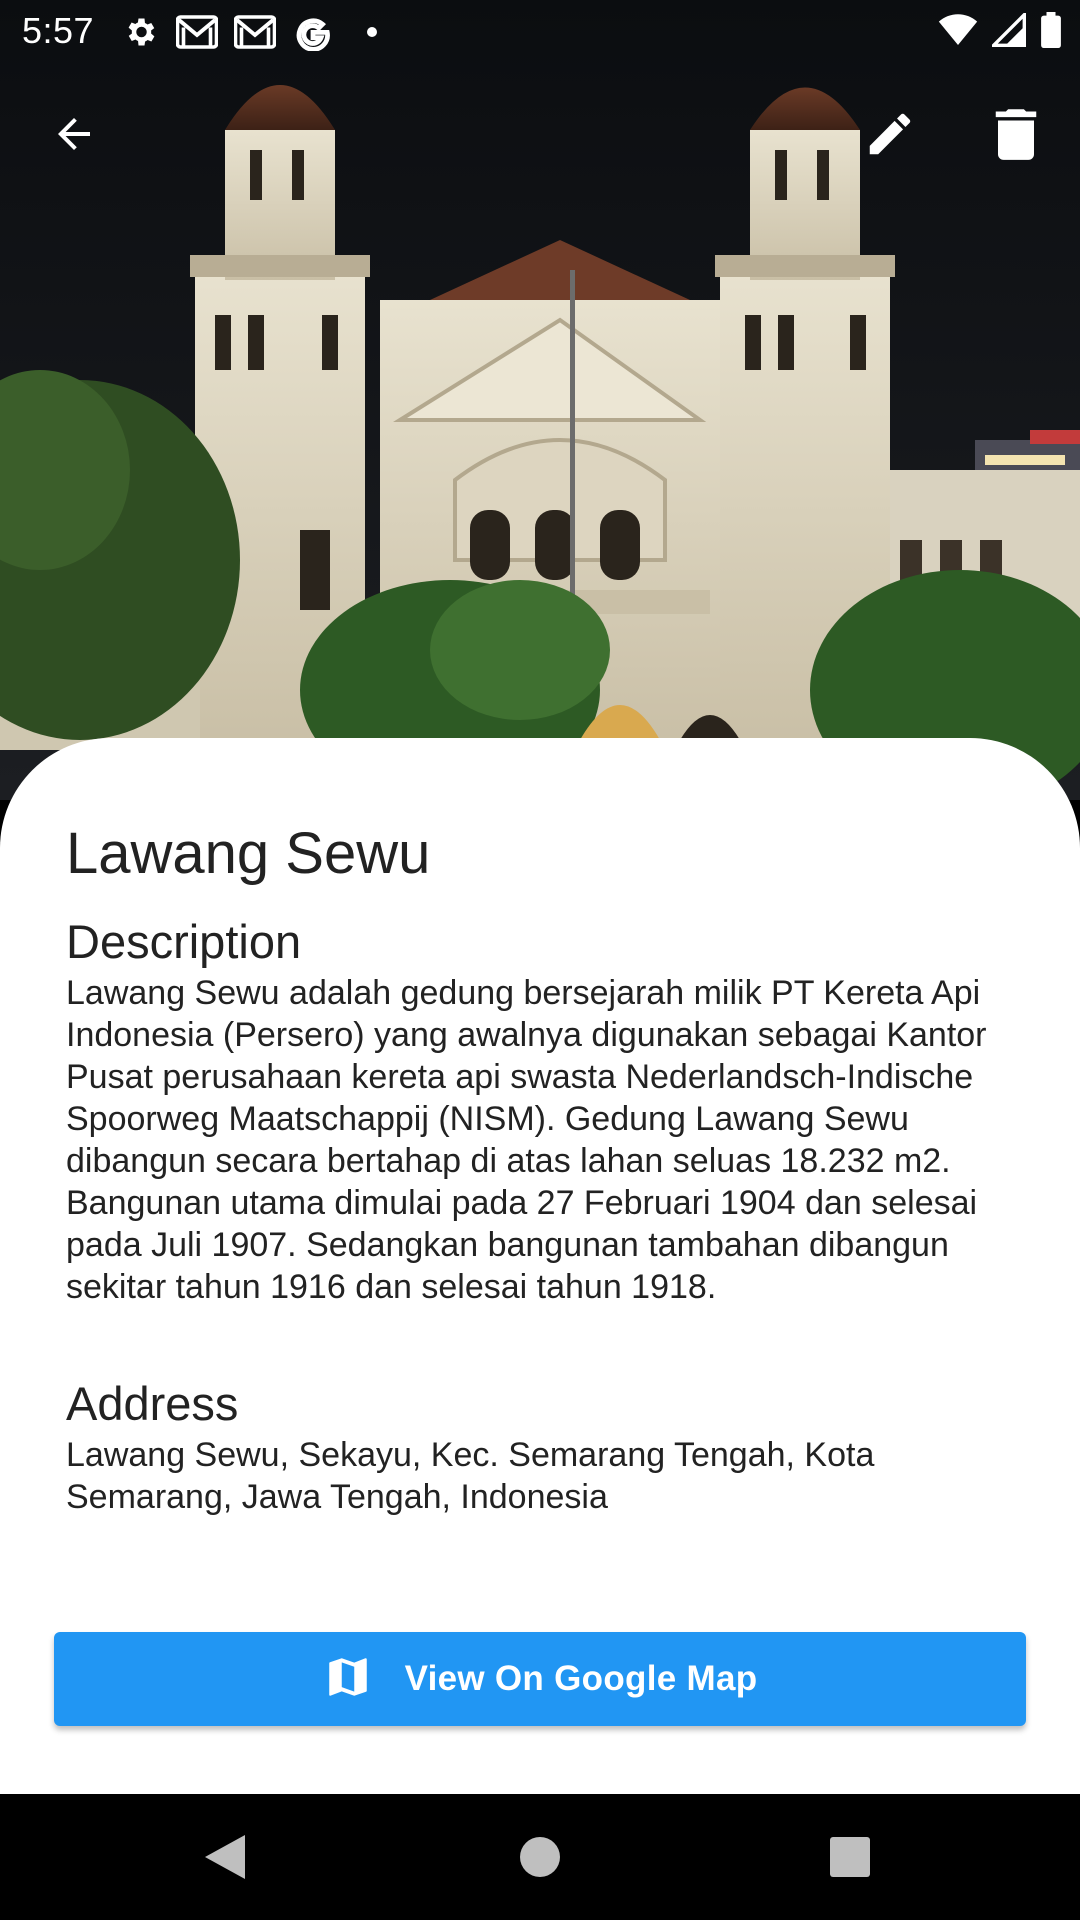  Describe the element at coordinates (540, 32) in the screenshot. I see `status-bar: 5:57` at that location.